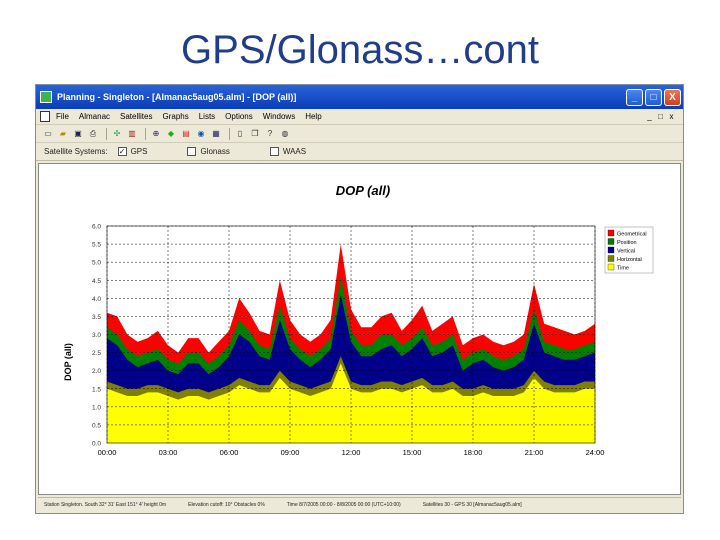 Image resolution: width=720 pixels, height=540 pixels. I want to click on waas-label: WAAS, so click(294, 151).